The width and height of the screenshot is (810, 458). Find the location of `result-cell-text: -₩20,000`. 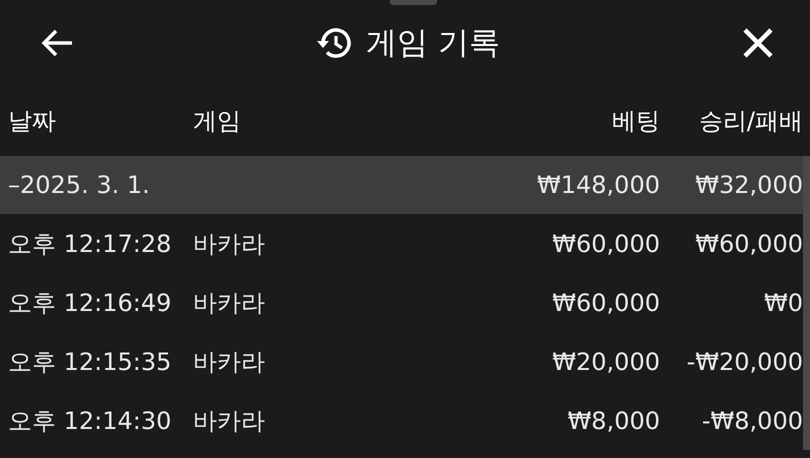

result-cell-text: -₩20,000 is located at coordinates (744, 362).